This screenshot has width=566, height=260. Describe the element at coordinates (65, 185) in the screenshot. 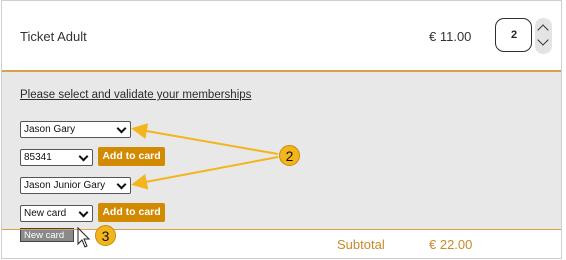

I see `membership-select-2-value: Jason Junior Gary` at that location.